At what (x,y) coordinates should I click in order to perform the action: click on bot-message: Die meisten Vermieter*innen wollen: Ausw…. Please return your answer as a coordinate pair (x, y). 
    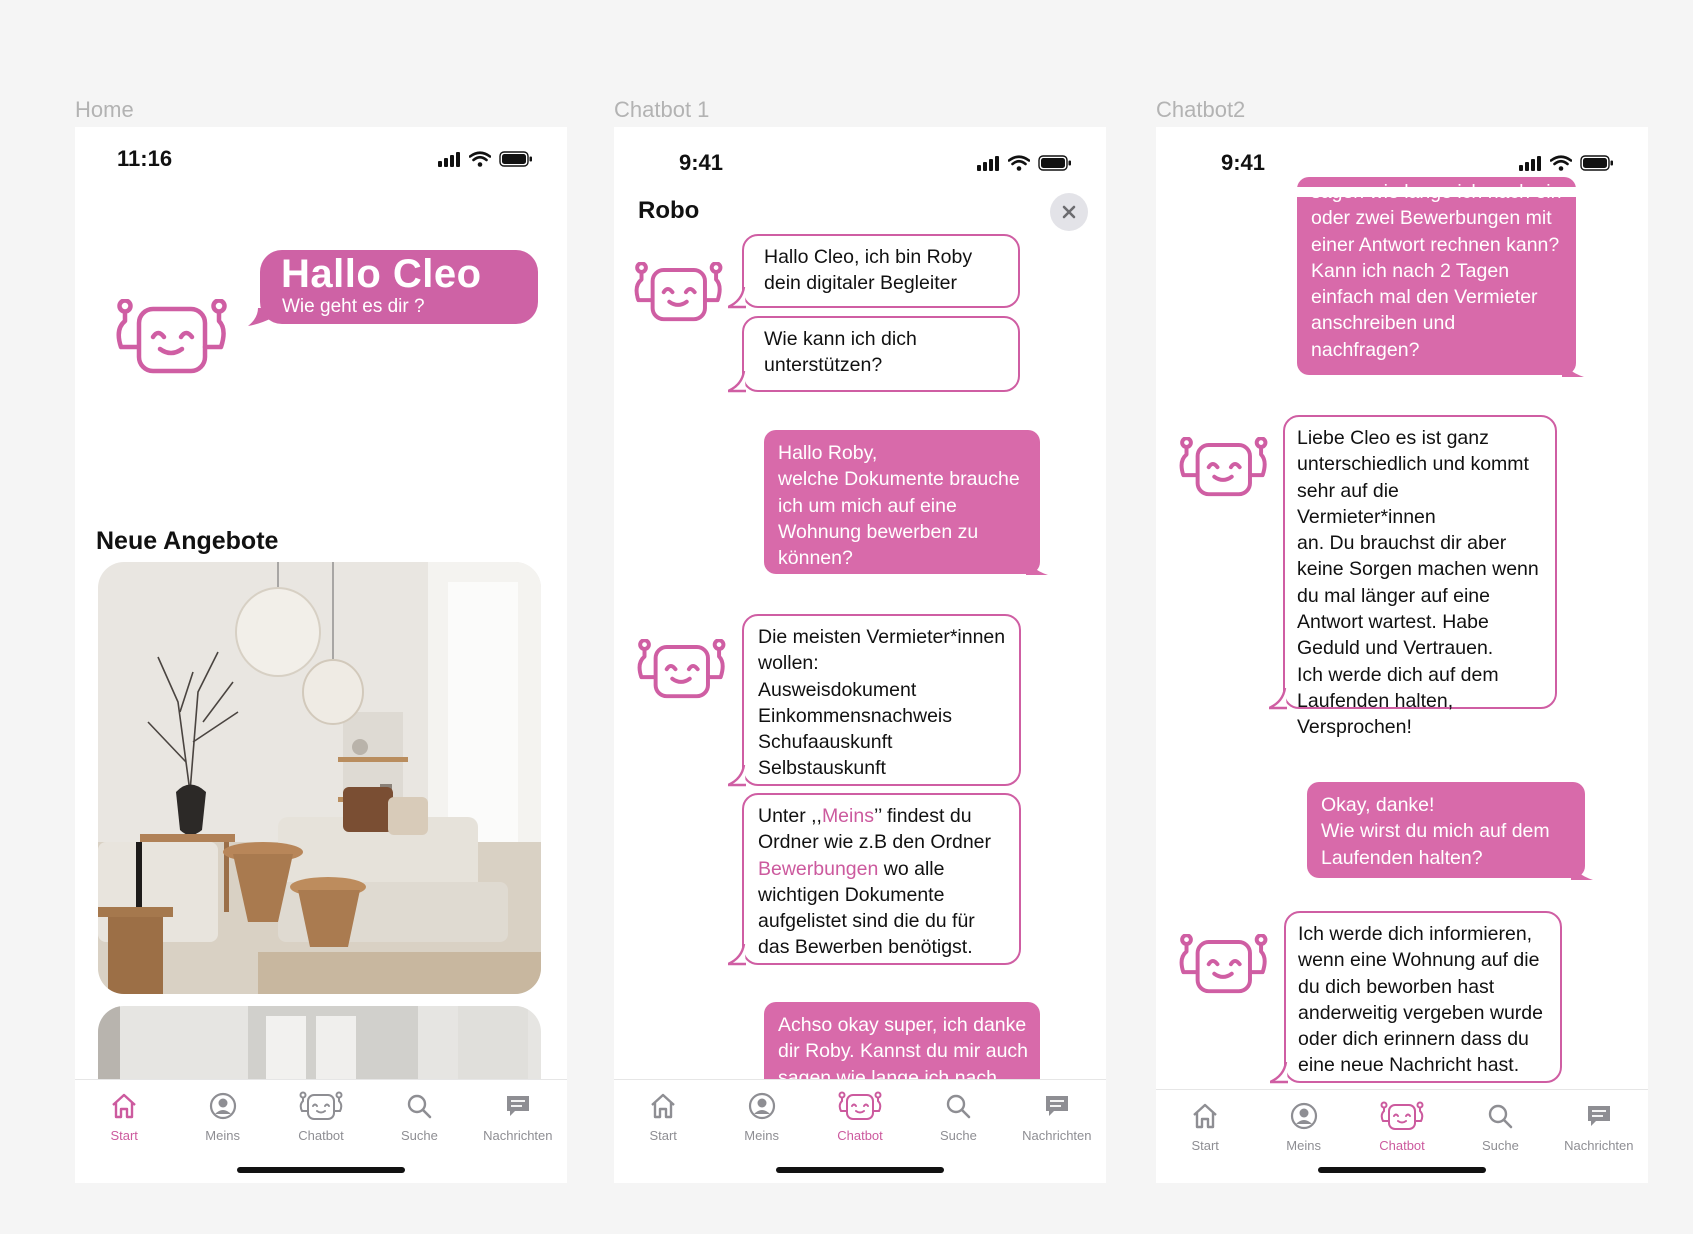
    Looking at the image, I should click on (881, 700).